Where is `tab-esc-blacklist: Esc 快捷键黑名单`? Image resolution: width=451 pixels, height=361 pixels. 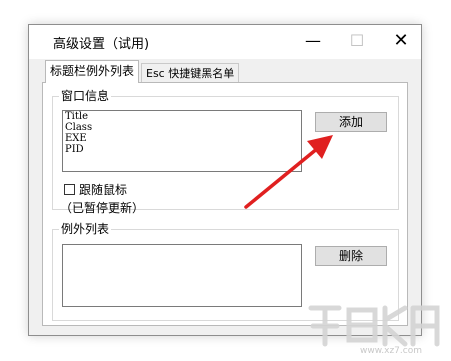 tab-esc-blacklist: Esc 快捷键黑名单 is located at coordinates (190, 73).